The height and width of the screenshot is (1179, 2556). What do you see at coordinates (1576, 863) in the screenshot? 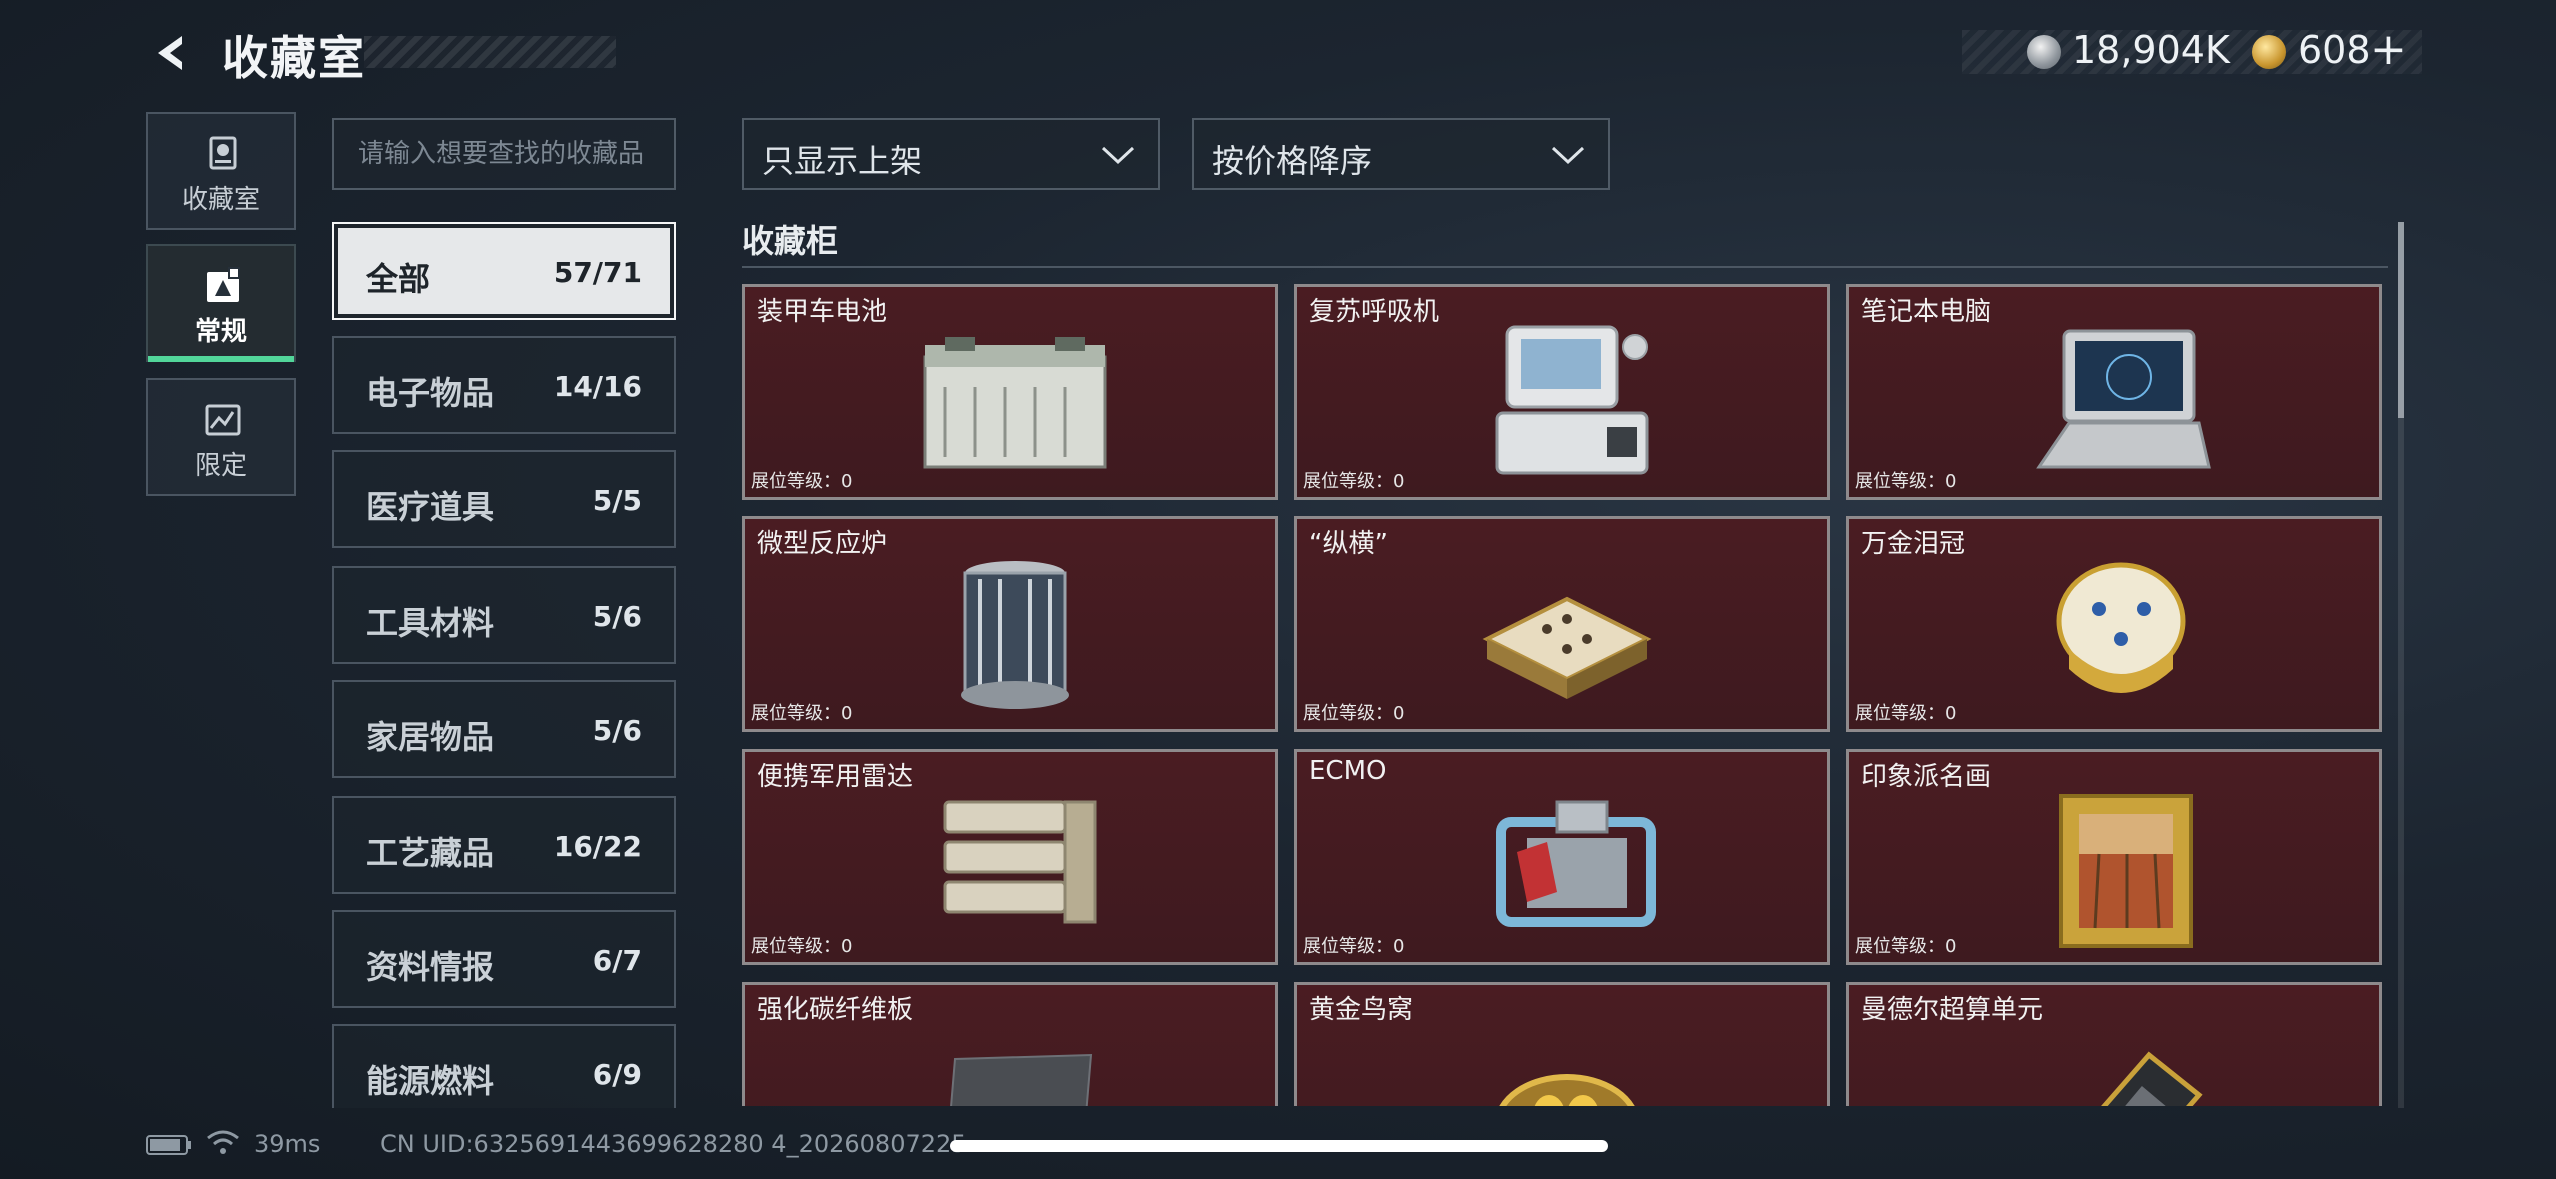
I see `ecmo-item-icon` at bounding box center [1576, 863].